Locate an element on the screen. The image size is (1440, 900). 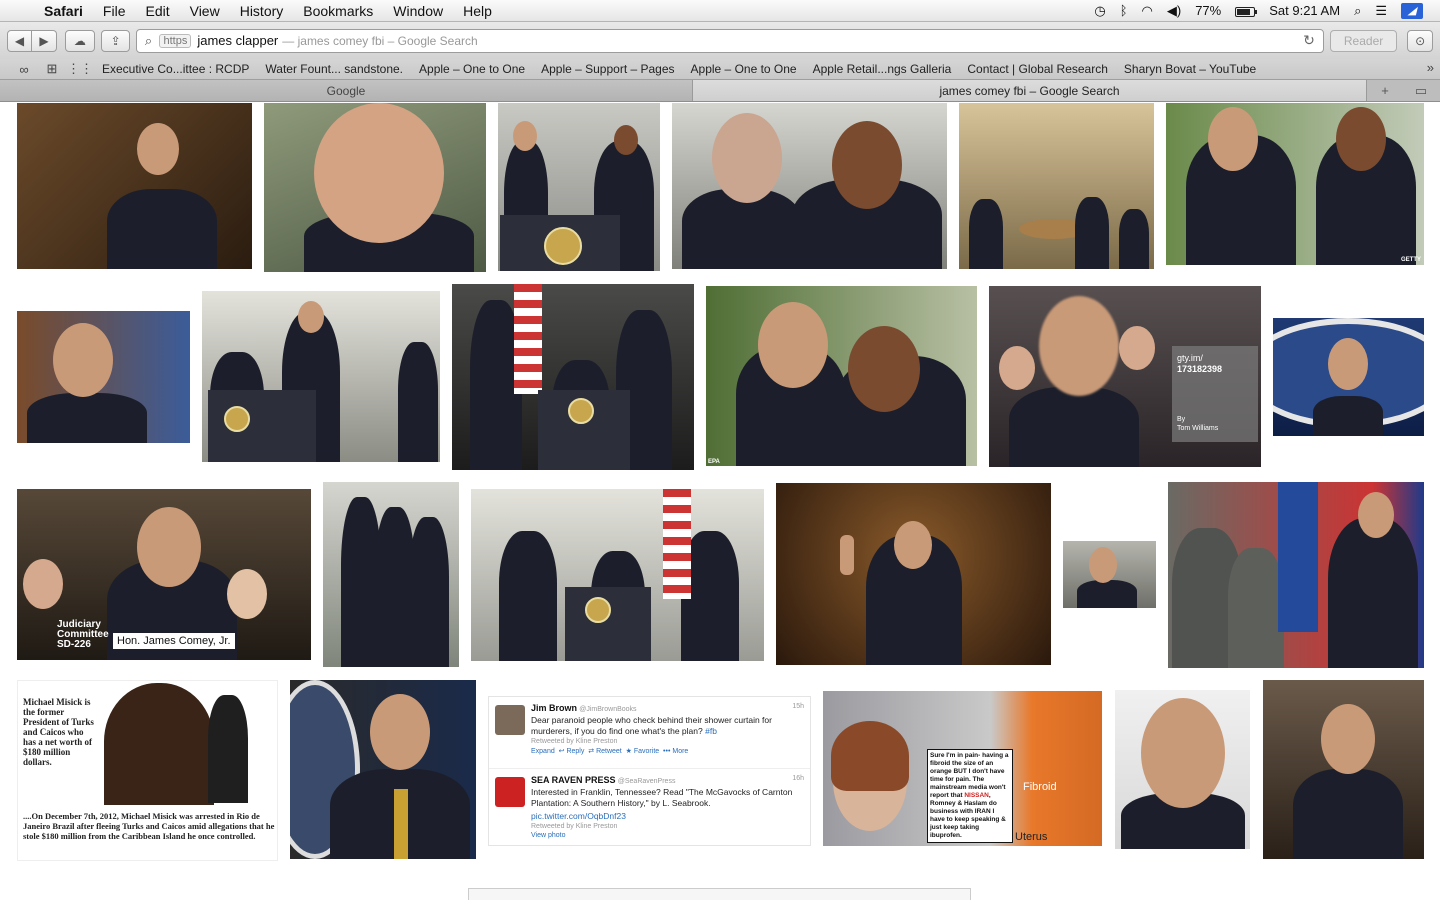
fibroid-nissan: NISSAN is located at coordinates (976, 795).